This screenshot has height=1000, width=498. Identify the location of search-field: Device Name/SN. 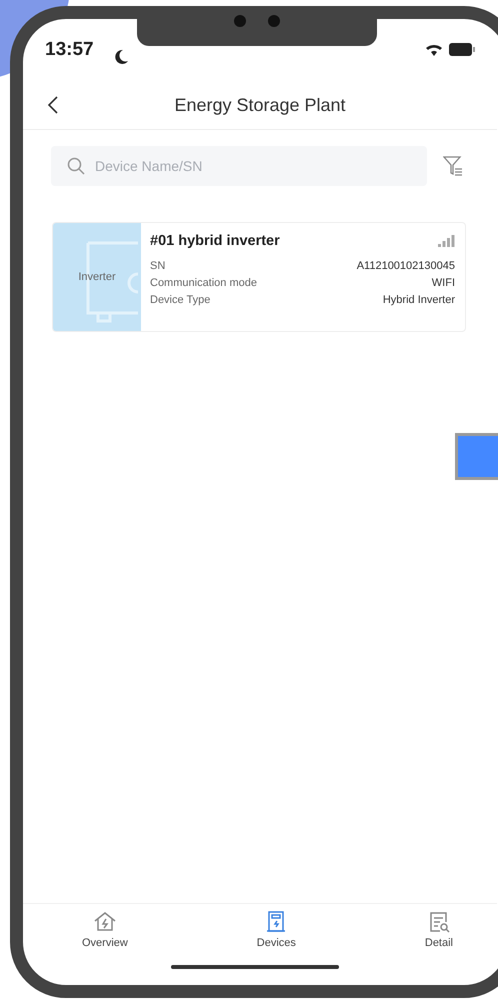
(239, 166).